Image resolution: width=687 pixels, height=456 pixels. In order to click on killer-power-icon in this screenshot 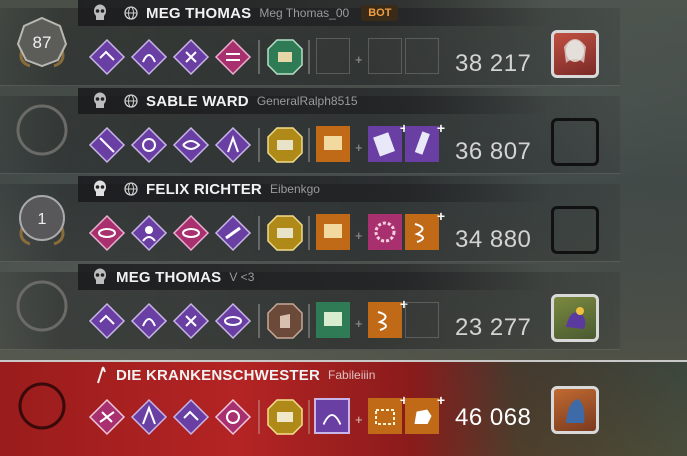, I will do `click(285, 417)`.